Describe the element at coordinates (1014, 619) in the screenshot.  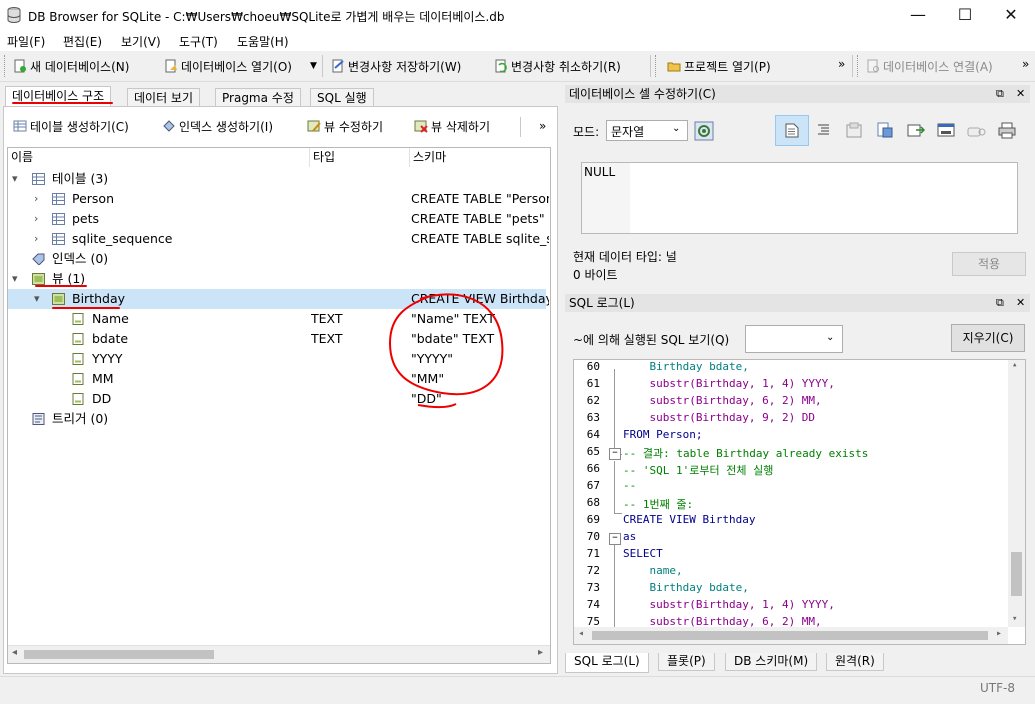
I see `scroll-down-icon: ▾` at that location.